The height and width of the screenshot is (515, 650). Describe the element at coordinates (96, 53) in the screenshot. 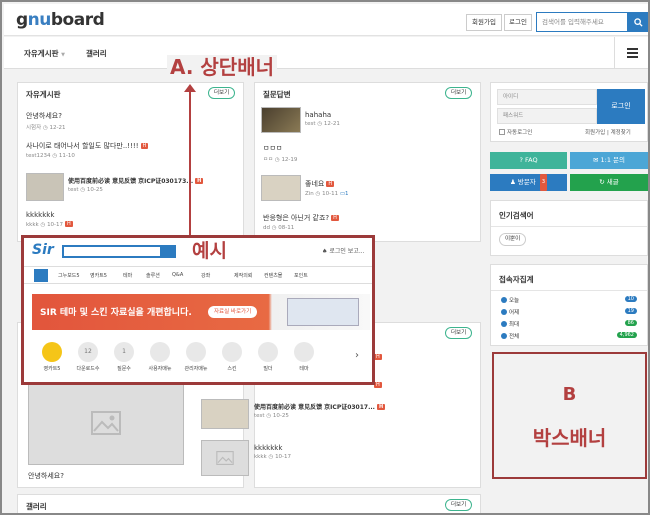

I see `nav-item-gallery: 갤러리` at that location.